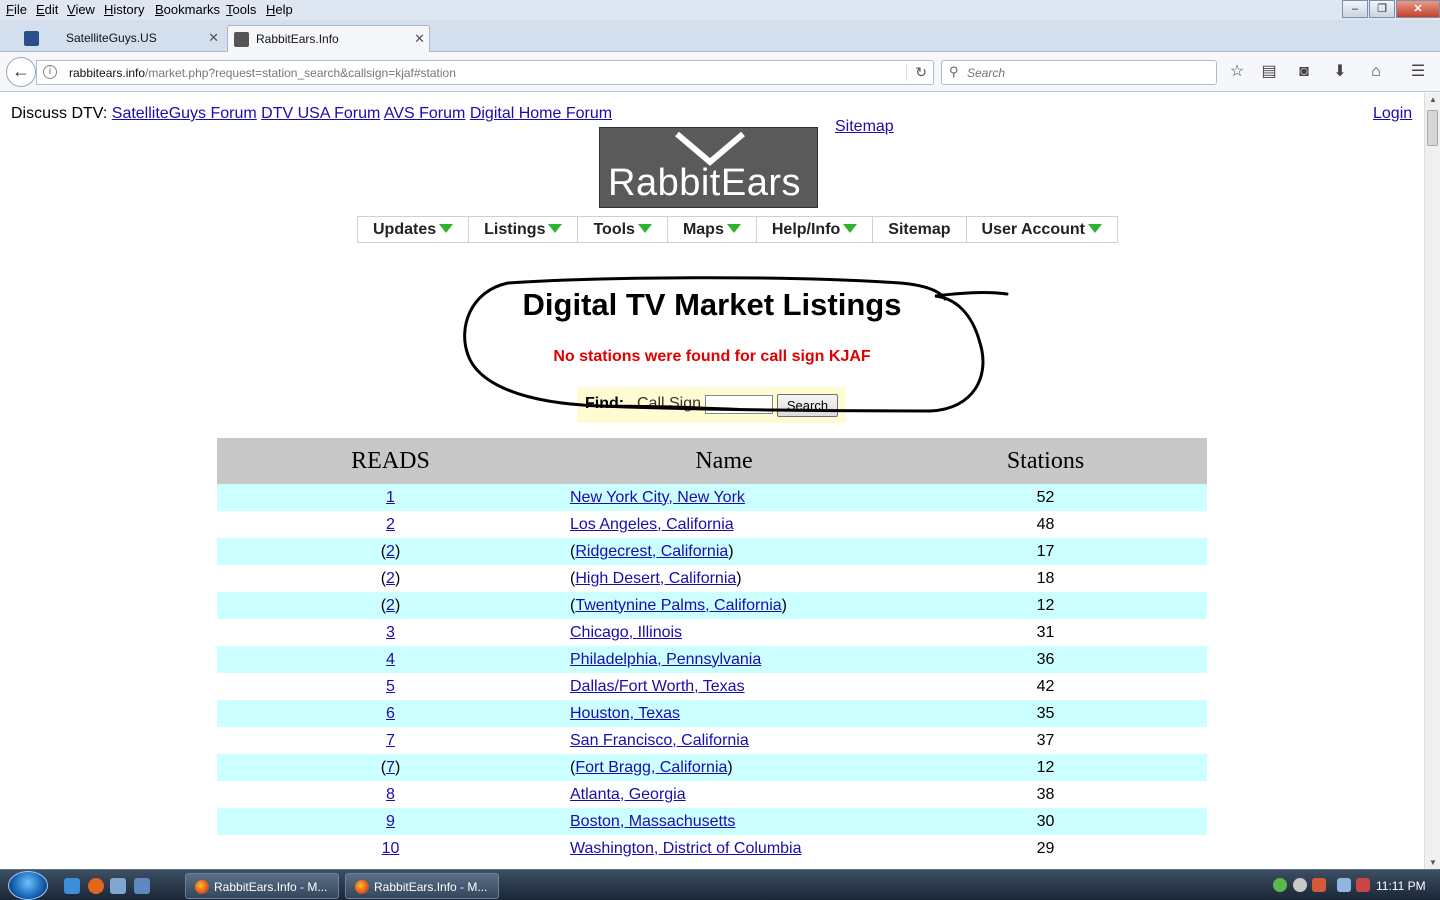 Image resolution: width=1440 pixels, height=900 pixels. Describe the element at coordinates (1042, 229) in the screenshot. I see `nav-user-account: User Account` at that location.